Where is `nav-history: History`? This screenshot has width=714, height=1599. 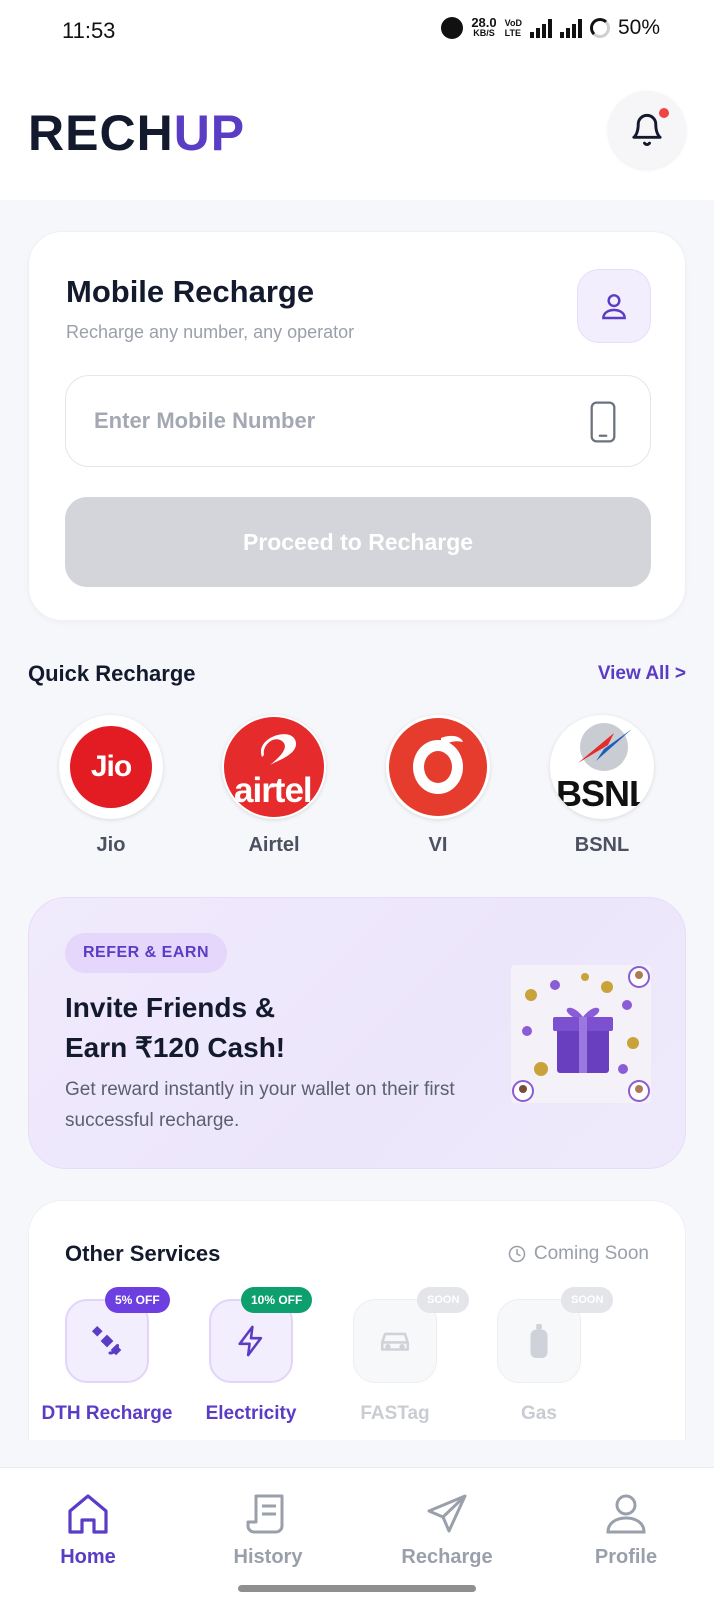 nav-history: History is located at coordinates (268, 1533).